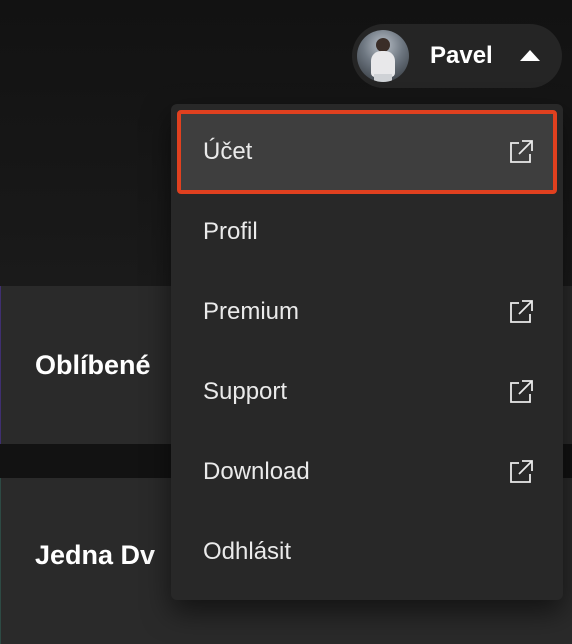 The image size is (572, 644). What do you see at coordinates (228, 151) in the screenshot?
I see `menu-item-label: Účet` at bounding box center [228, 151].